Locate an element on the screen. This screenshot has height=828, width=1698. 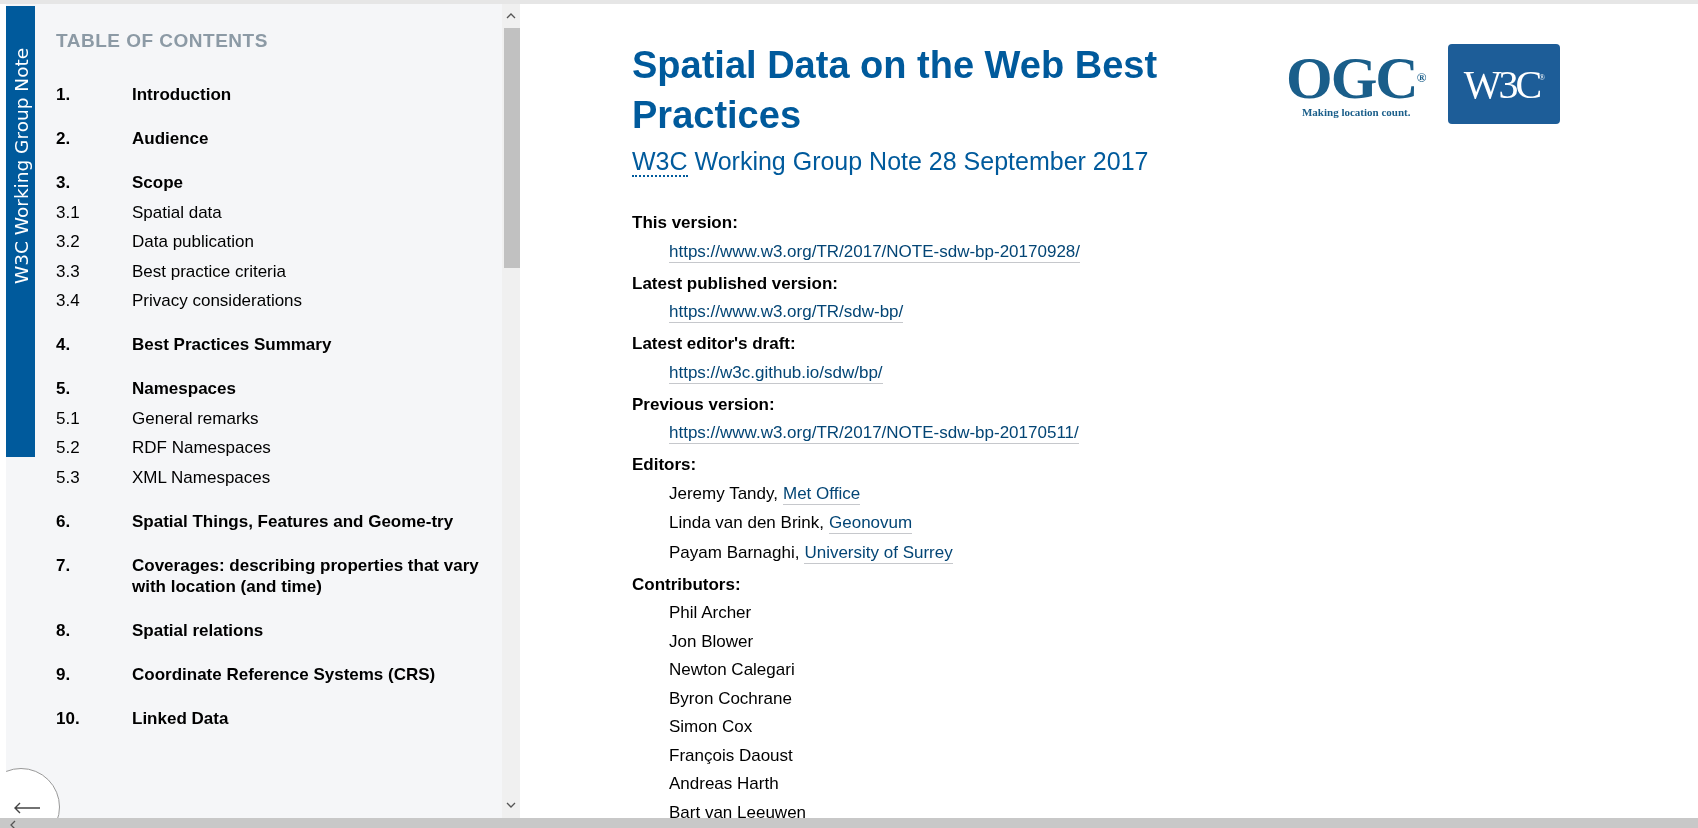
caret-left-icon is located at coordinates (13, 824).